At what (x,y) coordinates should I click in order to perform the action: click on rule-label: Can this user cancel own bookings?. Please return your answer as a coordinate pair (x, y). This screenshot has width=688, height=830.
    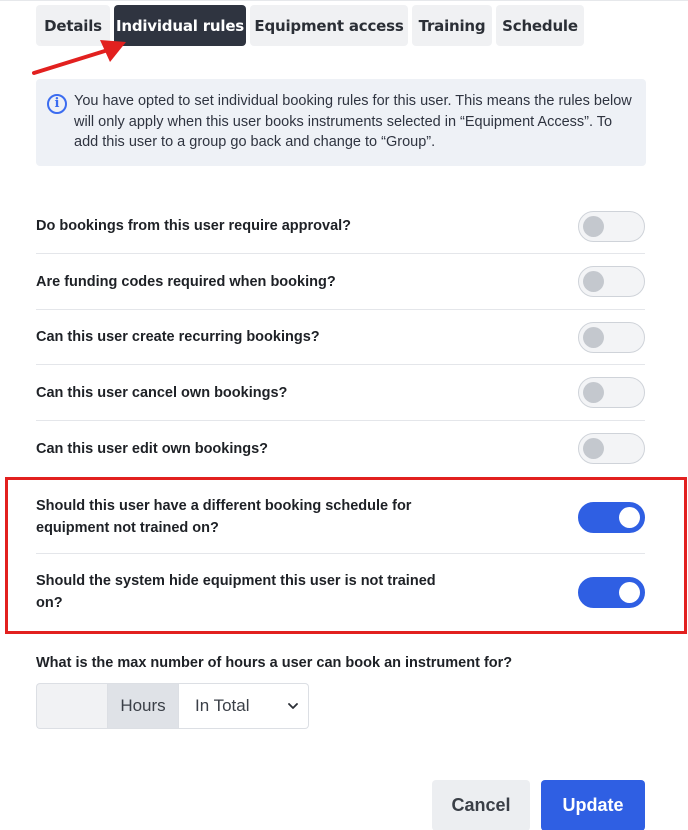
    Looking at the image, I should click on (162, 392).